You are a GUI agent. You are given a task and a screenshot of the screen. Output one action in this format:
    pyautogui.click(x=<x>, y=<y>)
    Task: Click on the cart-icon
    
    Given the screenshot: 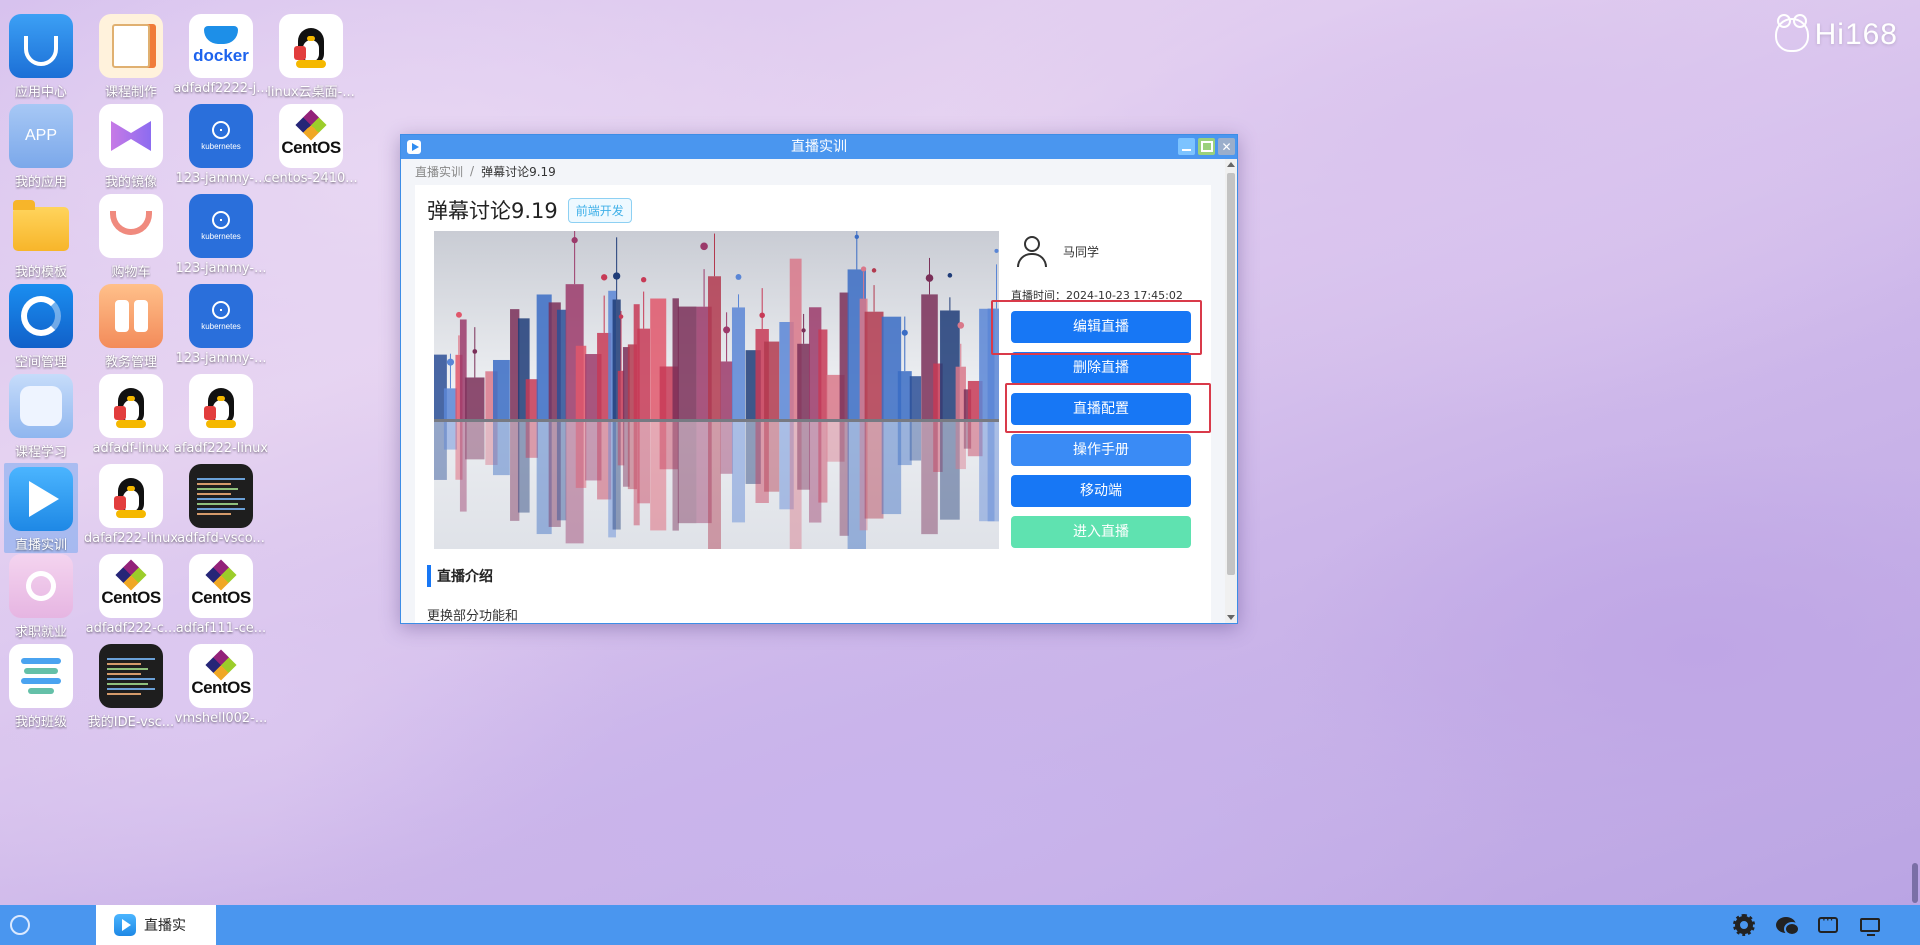 What is the action you would take?
    pyautogui.click(x=131, y=226)
    